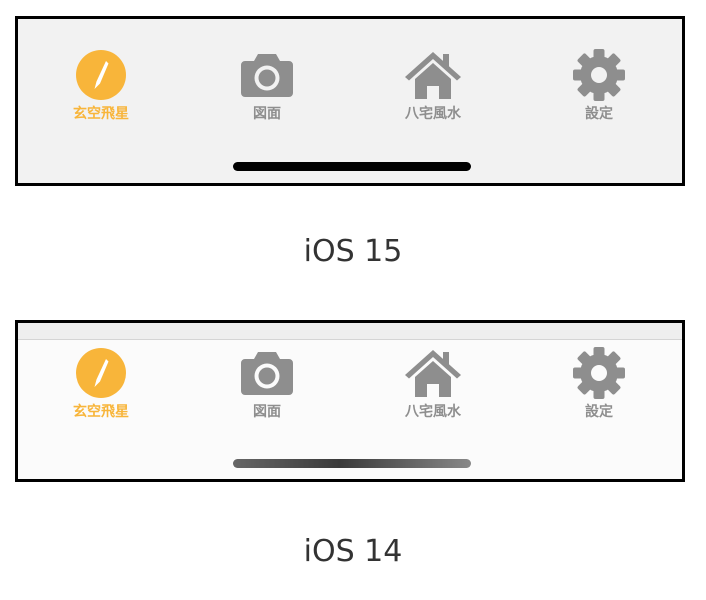 This screenshot has height=600, width=706. I want to click on caption-ios15: iOS 15, so click(353, 251).